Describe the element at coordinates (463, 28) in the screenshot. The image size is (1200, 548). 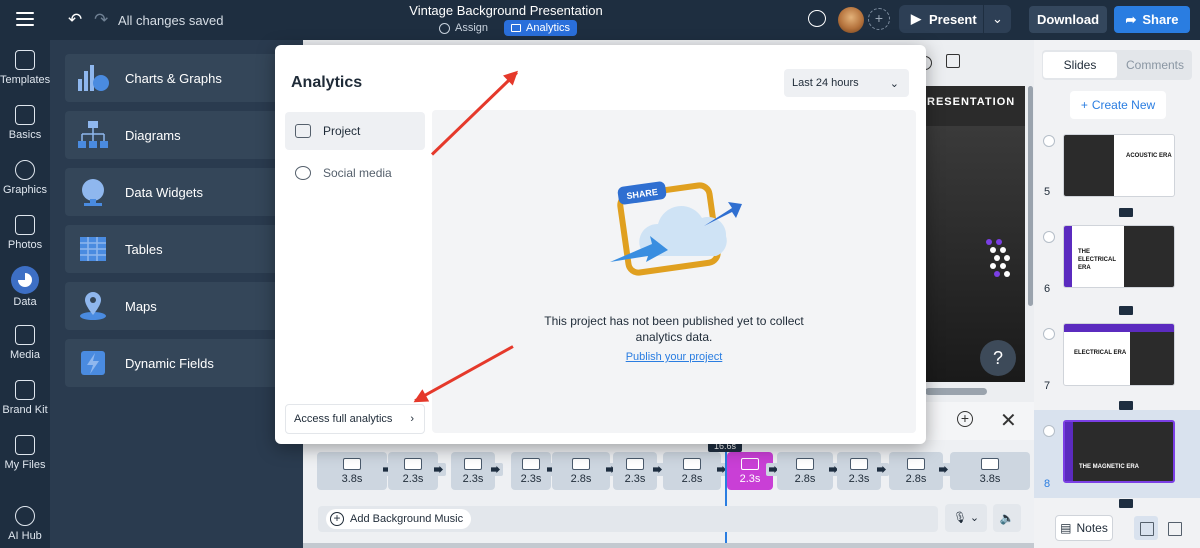
I see `assign-button: Assign` at that location.